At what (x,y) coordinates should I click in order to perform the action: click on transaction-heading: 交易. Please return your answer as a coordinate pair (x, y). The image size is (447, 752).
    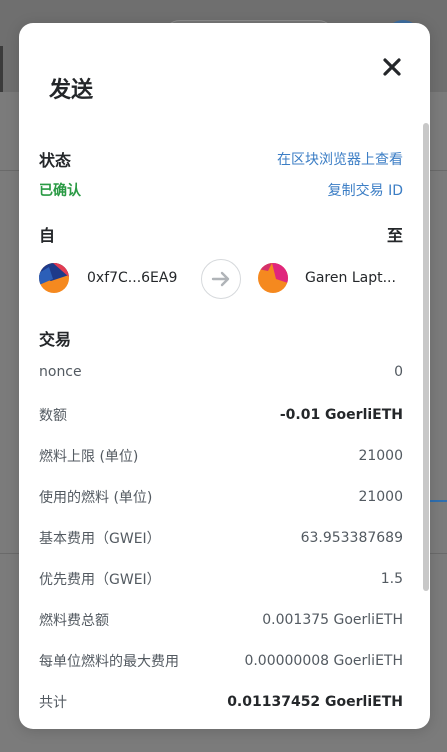
    Looking at the image, I should click on (55, 339).